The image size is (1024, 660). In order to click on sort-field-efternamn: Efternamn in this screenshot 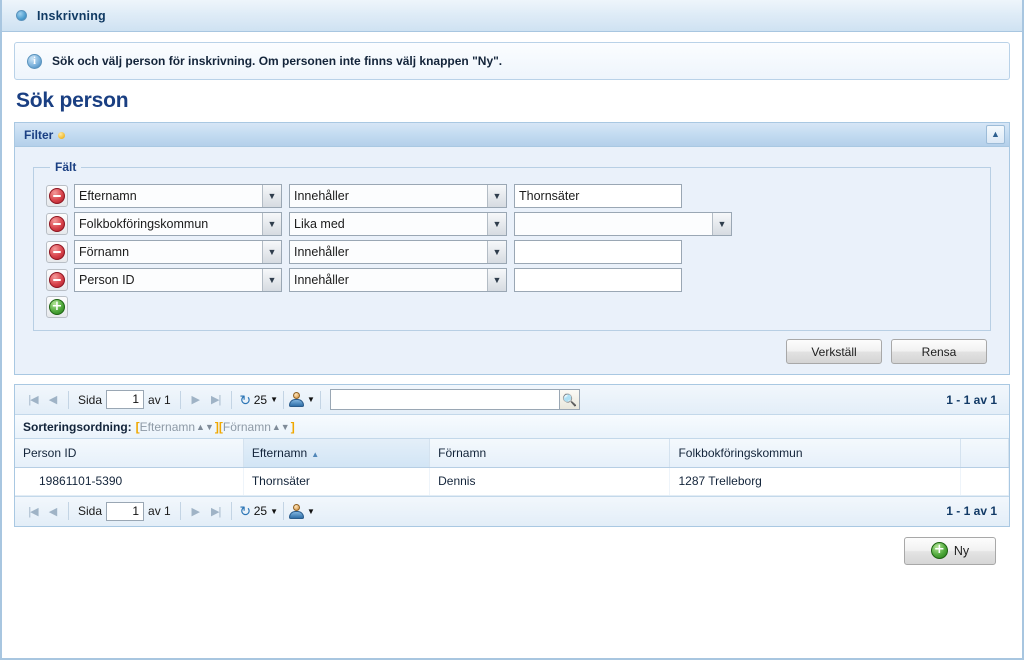, I will do `click(167, 427)`.